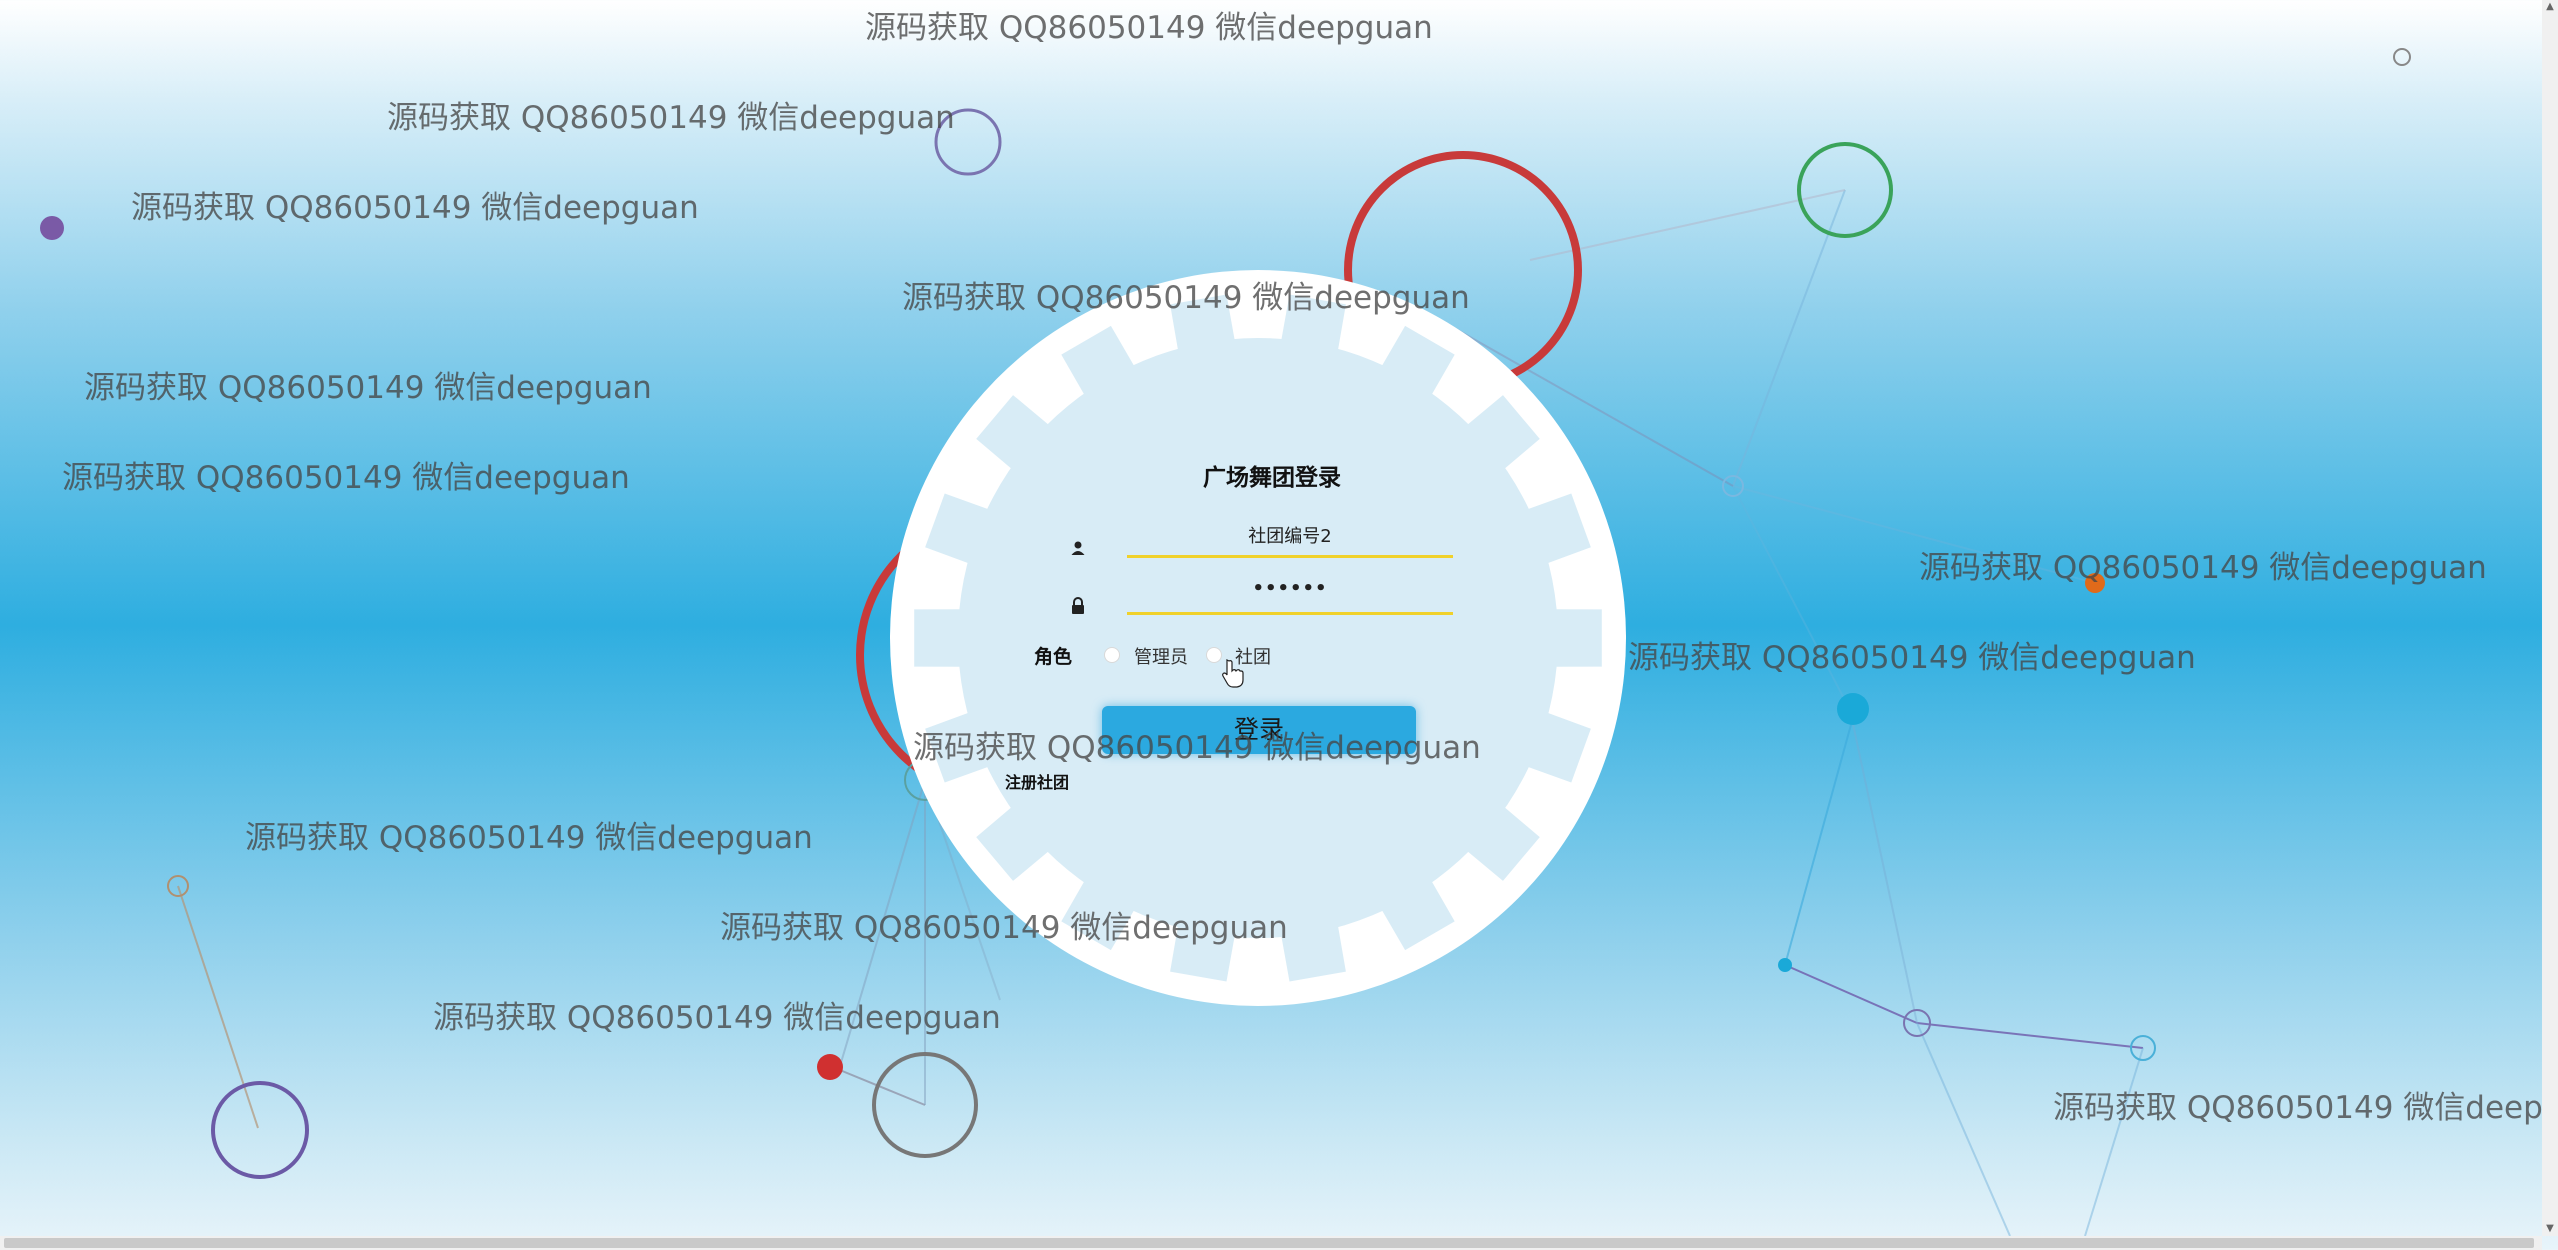 This screenshot has height=1250, width=2558. I want to click on password-underline, so click(1290, 613).